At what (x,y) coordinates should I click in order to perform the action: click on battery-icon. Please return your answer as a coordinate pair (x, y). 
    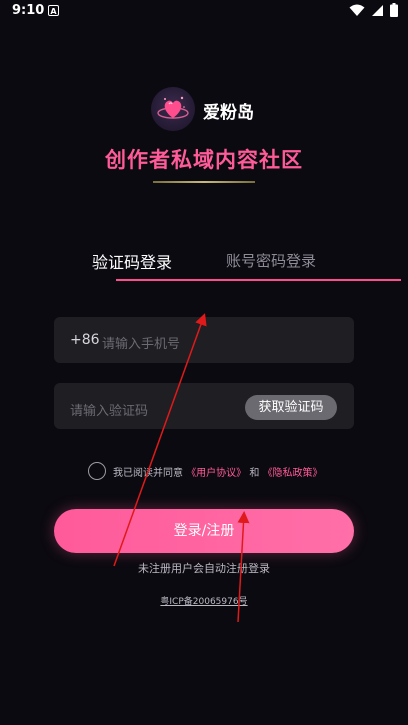
    Looking at the image, I should click on (394, 10).